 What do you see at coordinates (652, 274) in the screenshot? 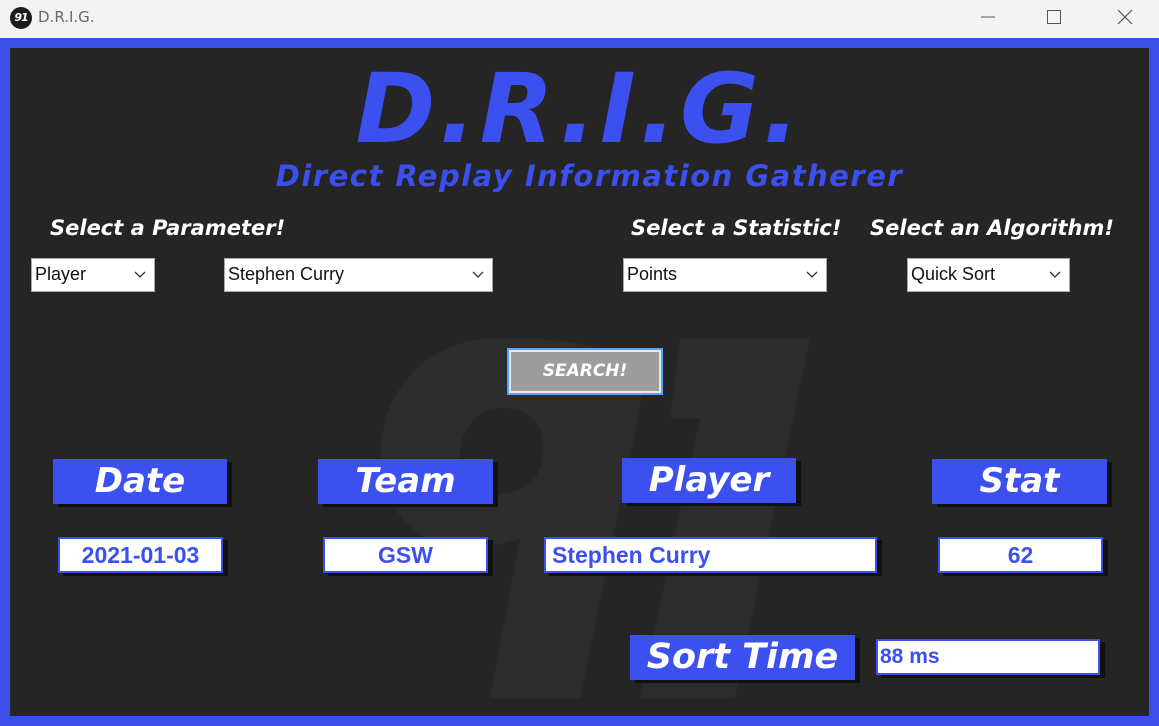
I see `statistic-value: Points` at bounding box center [652, 274].